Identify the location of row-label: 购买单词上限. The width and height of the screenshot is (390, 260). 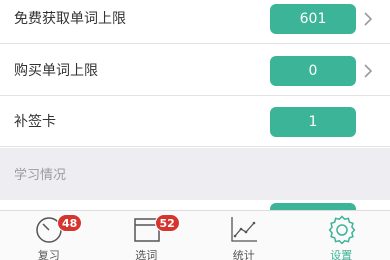
(56, 71).